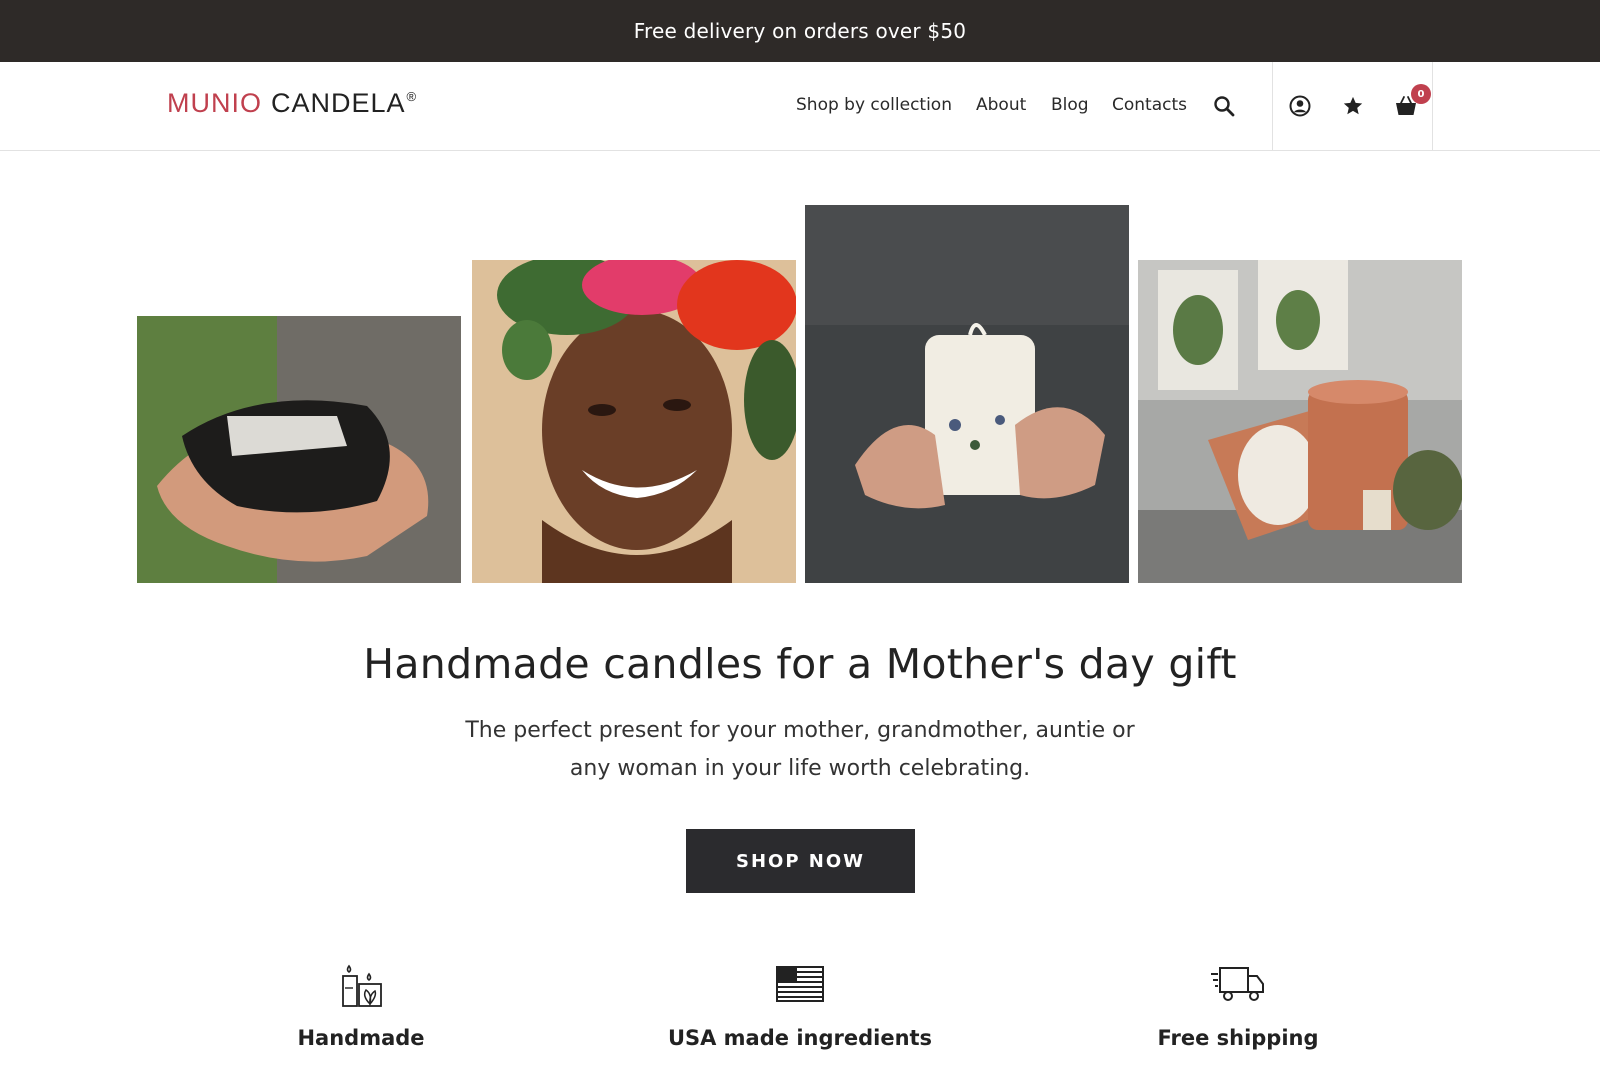 The image size is (1600, 1068). I want to click on hero-photo-terracotta-candle, so click(1300, 421).